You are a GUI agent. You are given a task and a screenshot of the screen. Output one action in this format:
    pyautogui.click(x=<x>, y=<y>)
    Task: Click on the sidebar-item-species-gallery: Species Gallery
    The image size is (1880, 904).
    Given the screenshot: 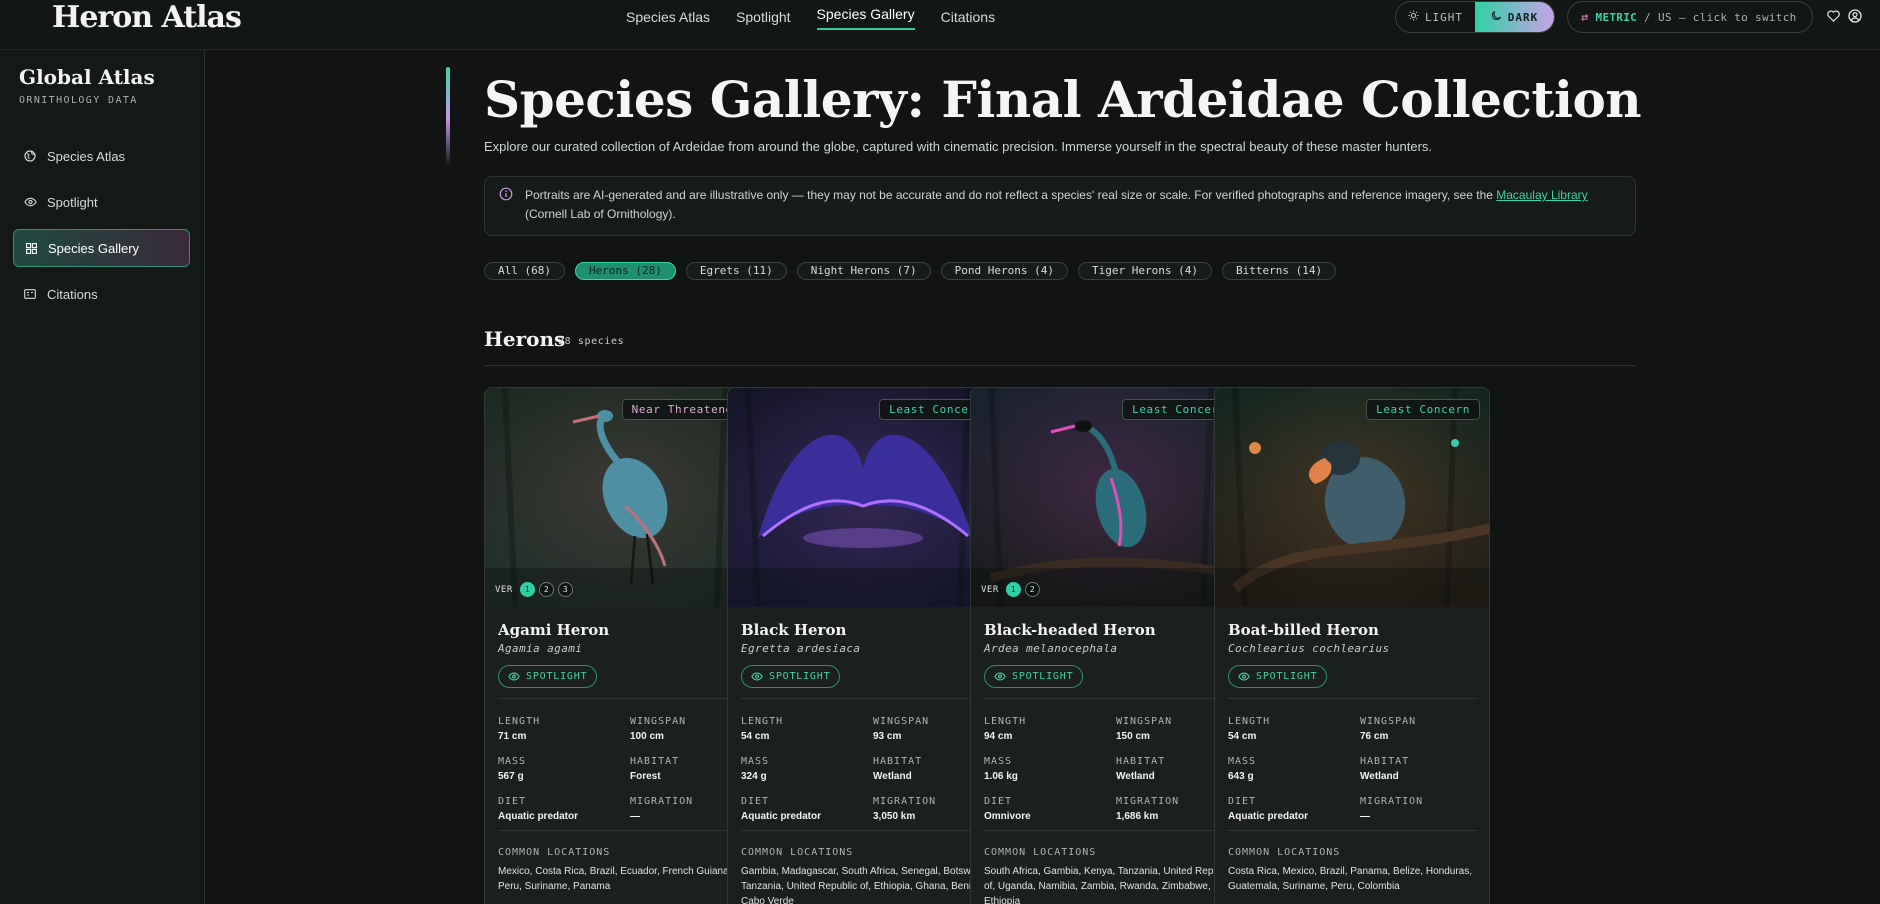 What is the action you would take?
    pyautogui.click(x=101, y=248)
    